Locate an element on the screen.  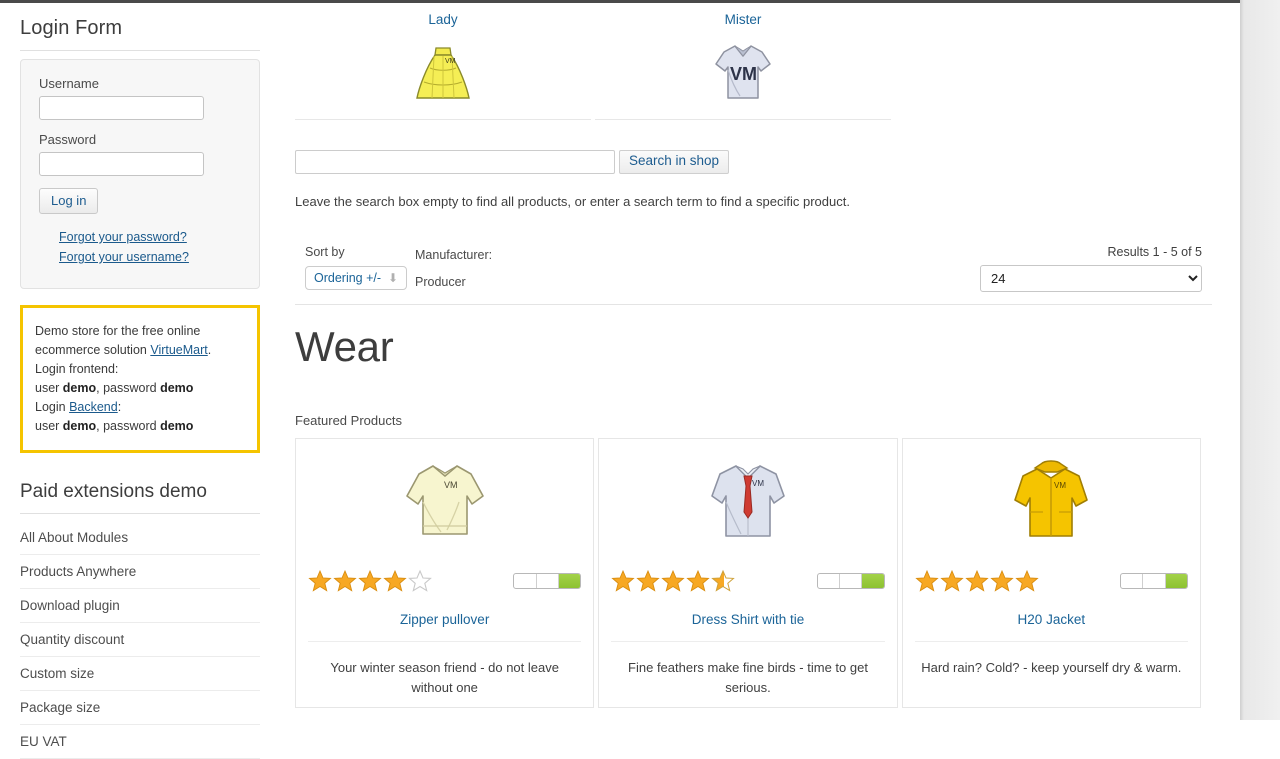
notice-text-a: Demo store for the free online is located at coordinates (118, 331).